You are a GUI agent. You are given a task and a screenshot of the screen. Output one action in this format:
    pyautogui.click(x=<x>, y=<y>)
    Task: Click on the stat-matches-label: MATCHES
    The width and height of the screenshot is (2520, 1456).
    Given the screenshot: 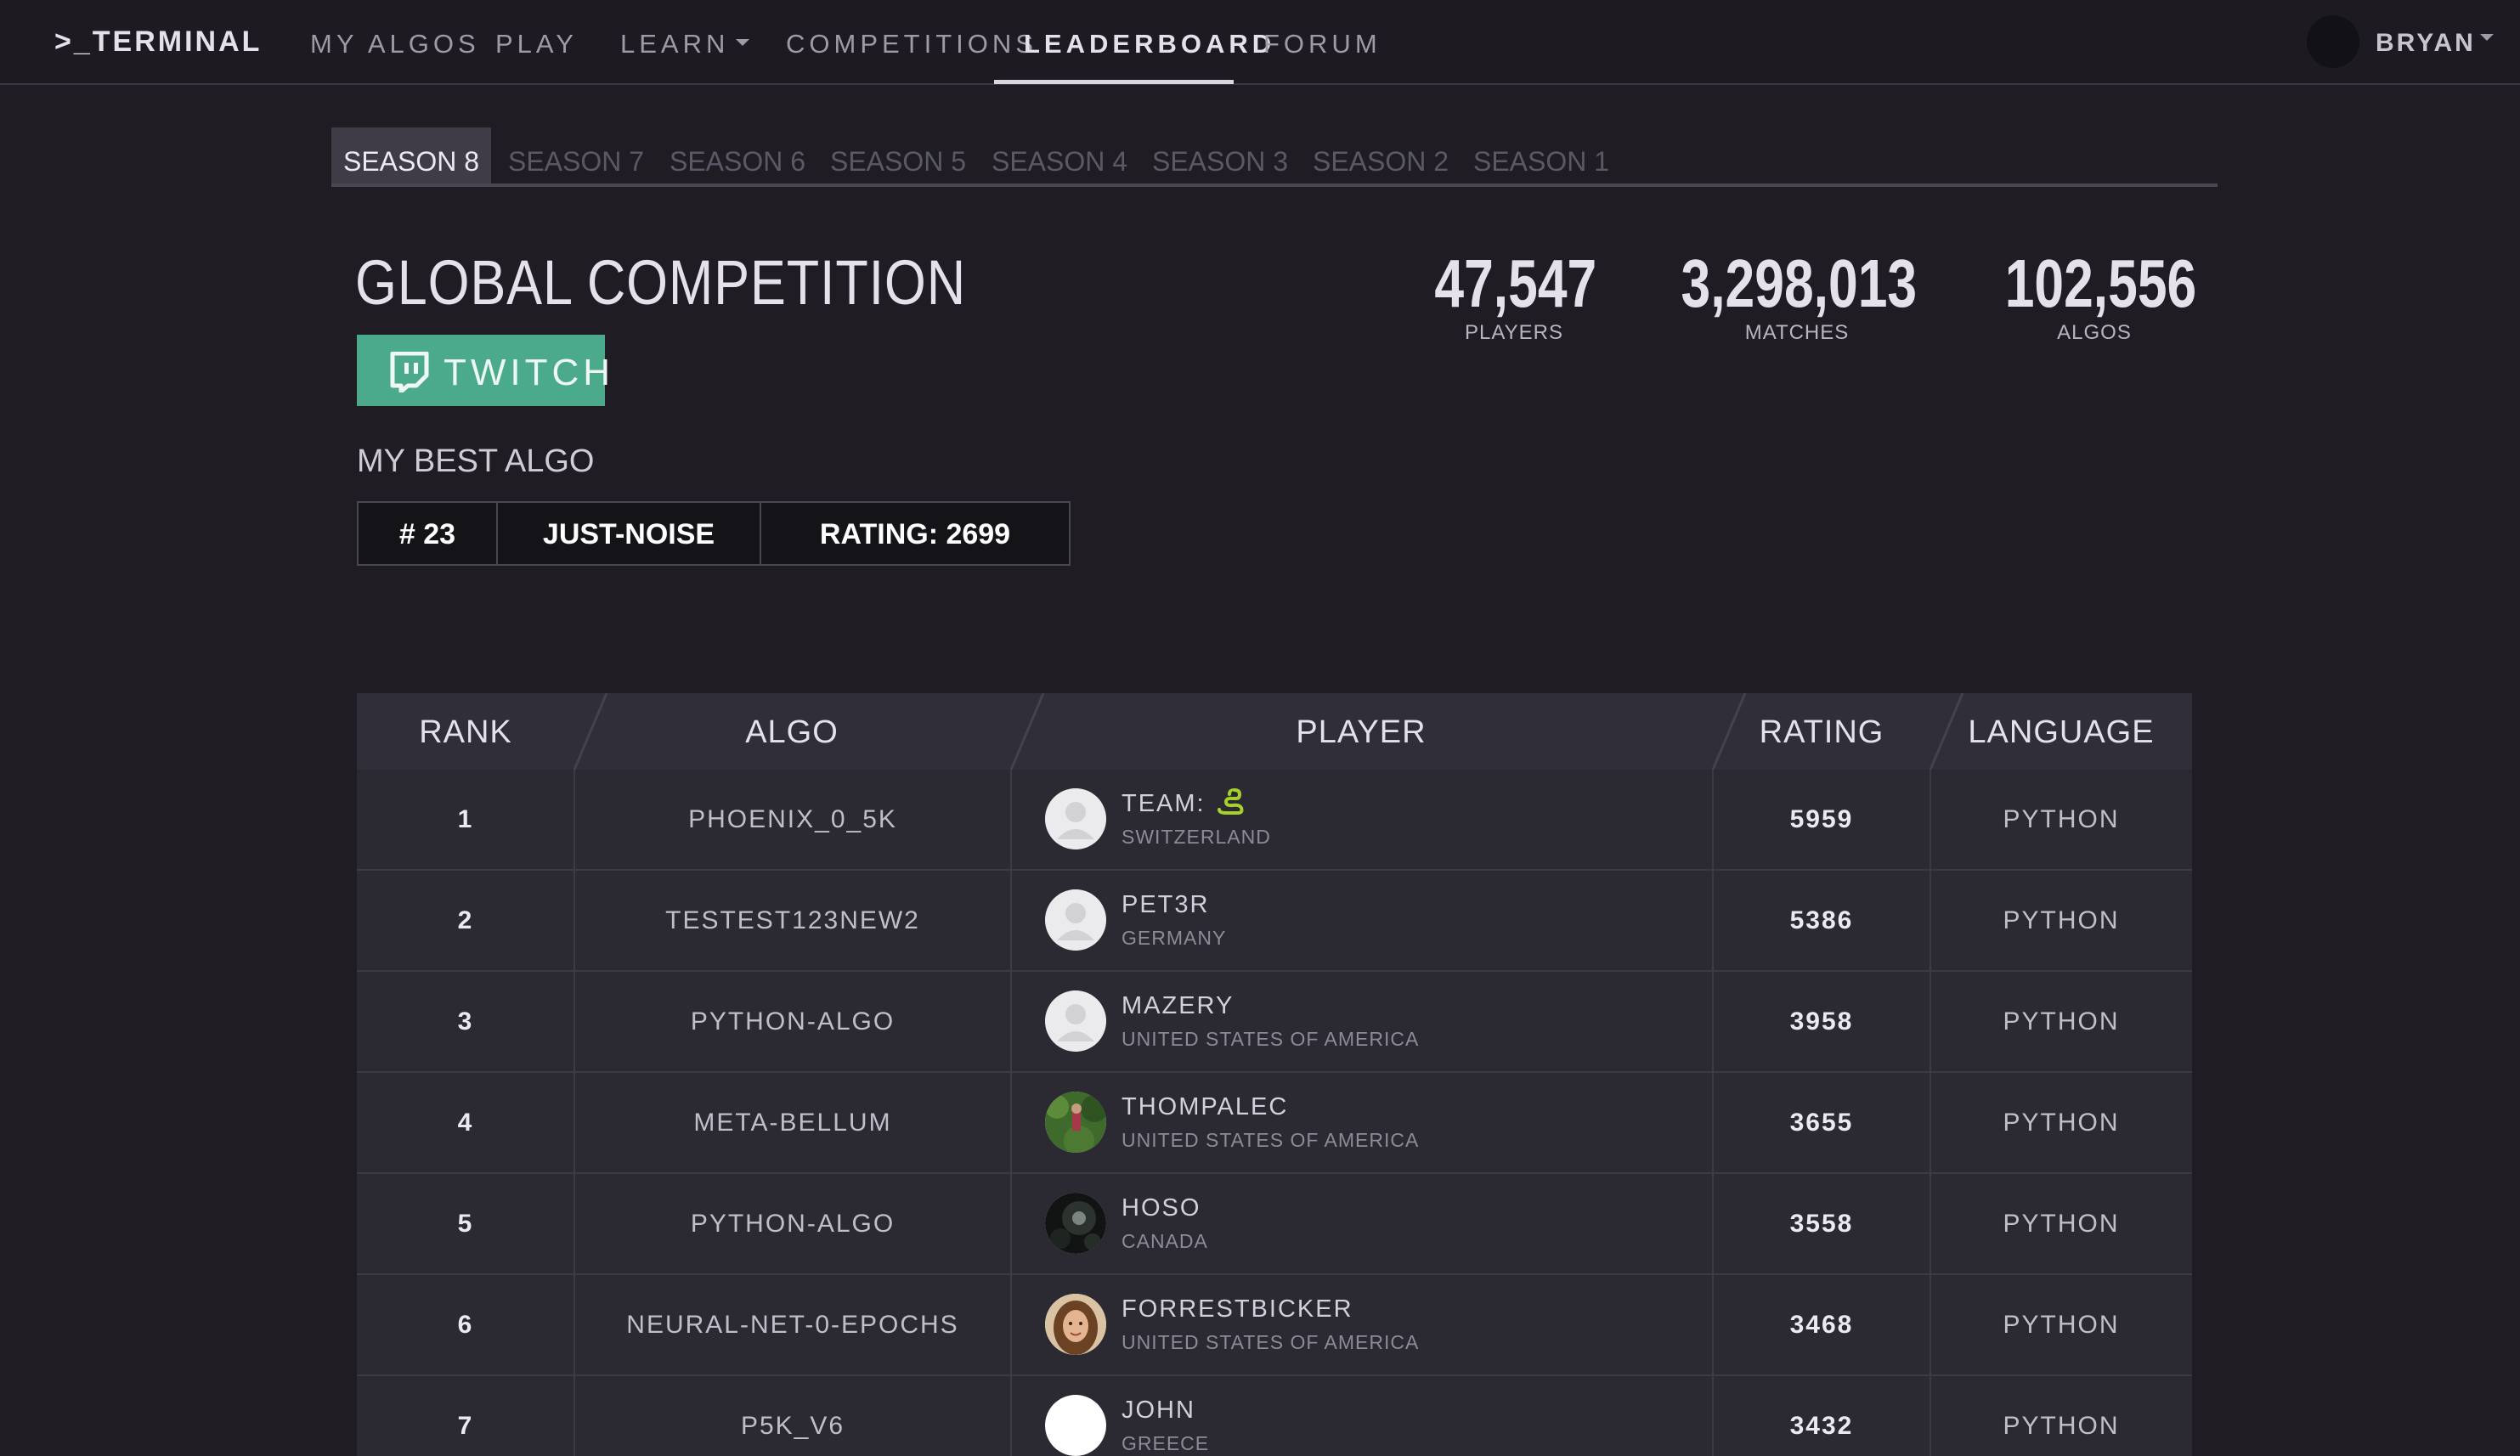 What is the action you would take?
    pyautogui.click(x=1797, y=332)
    